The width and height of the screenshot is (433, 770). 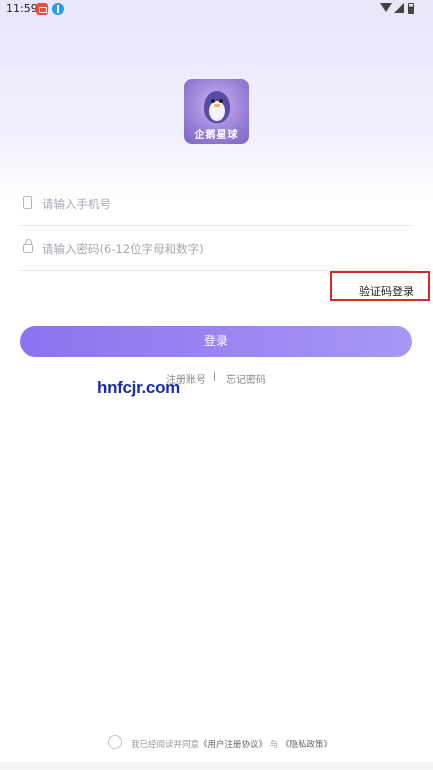 What do you see at coordinates (115, 742) in the screenshot?
I see `agreement-radio` at bounding box center [115, 742].